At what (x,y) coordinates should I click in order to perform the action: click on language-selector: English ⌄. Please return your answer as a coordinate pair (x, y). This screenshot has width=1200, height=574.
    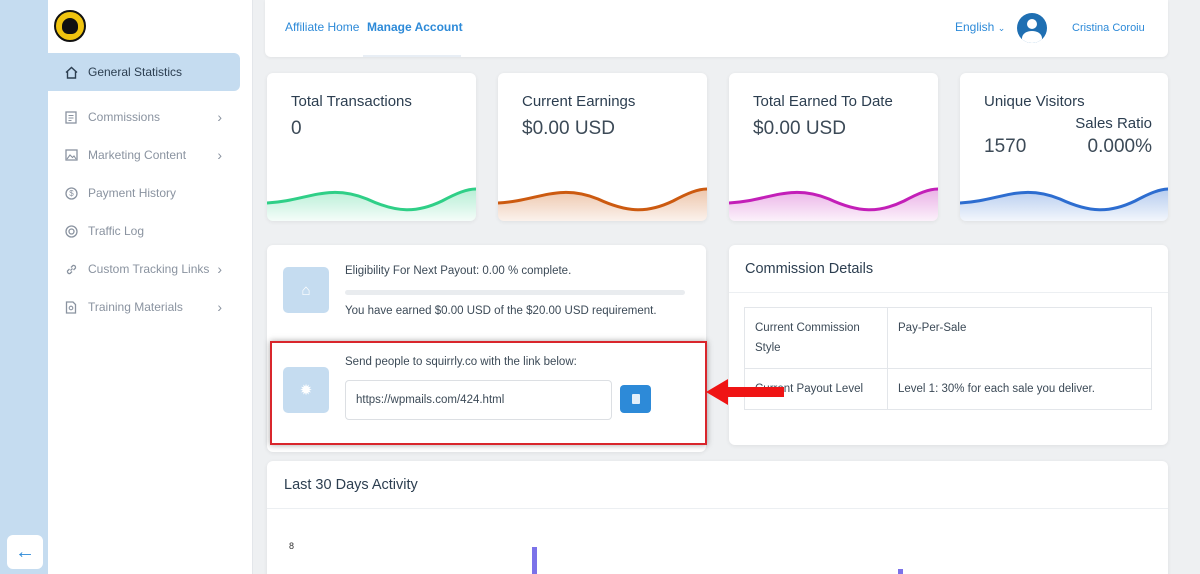
    Looking at the image, I should click on (980, 27).